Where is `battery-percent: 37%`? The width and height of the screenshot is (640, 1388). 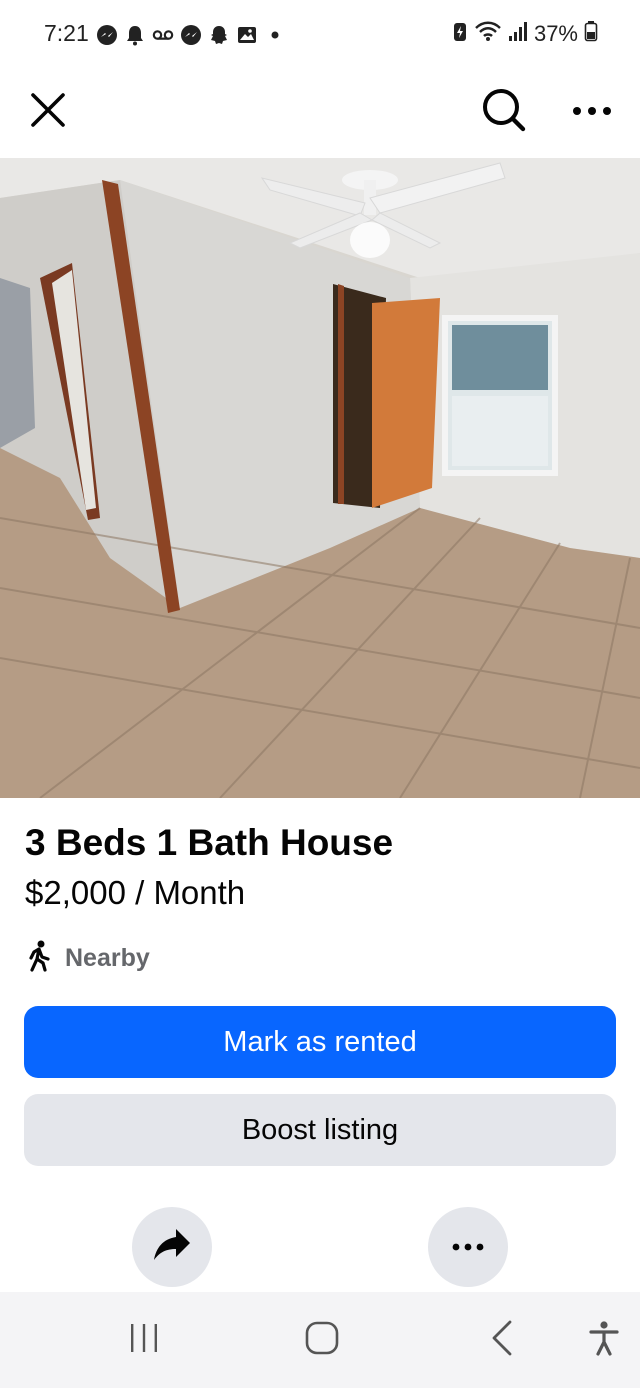 battery-percent: 37% is located at coordinates (555, 33).